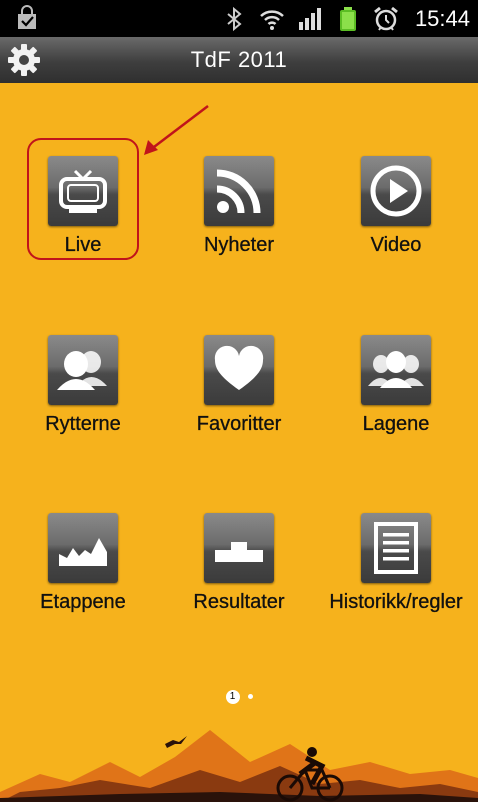 The width and height of the screenshot is (478, 802). I want to click on battery-icon, so click(347, 18).